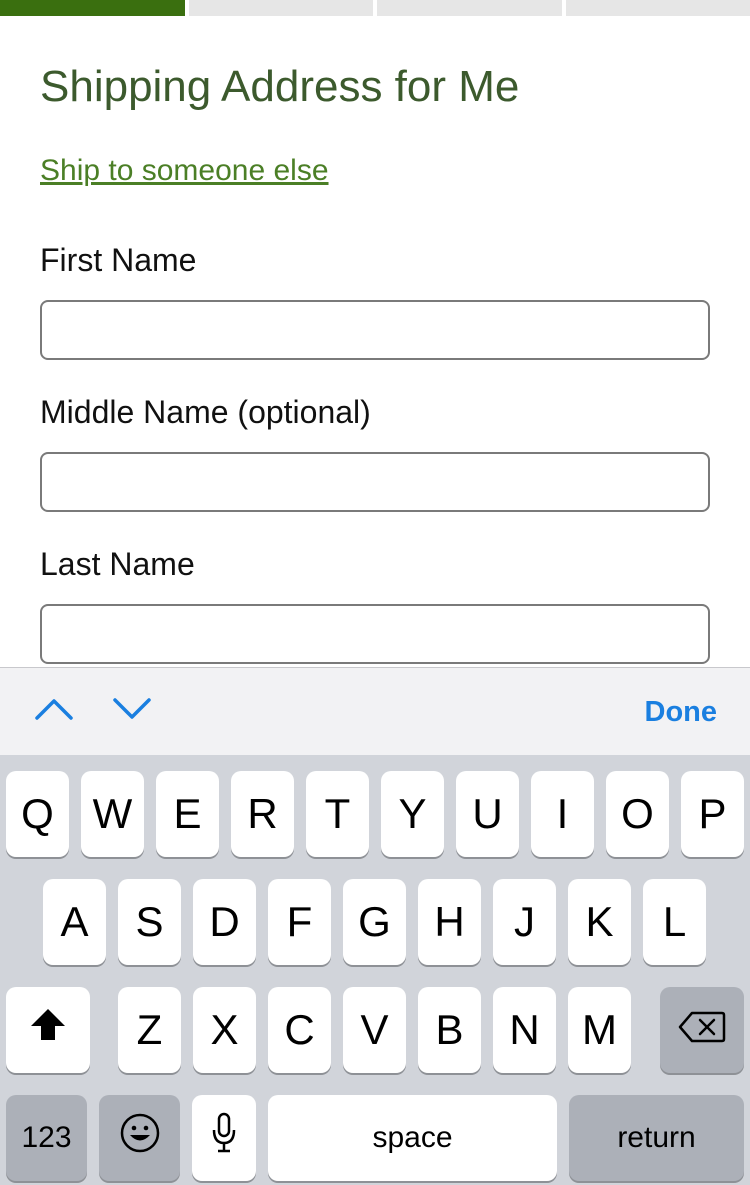 This screenshot has width=750, height=1185. I want to click on key-i: I, so click(562, 814).